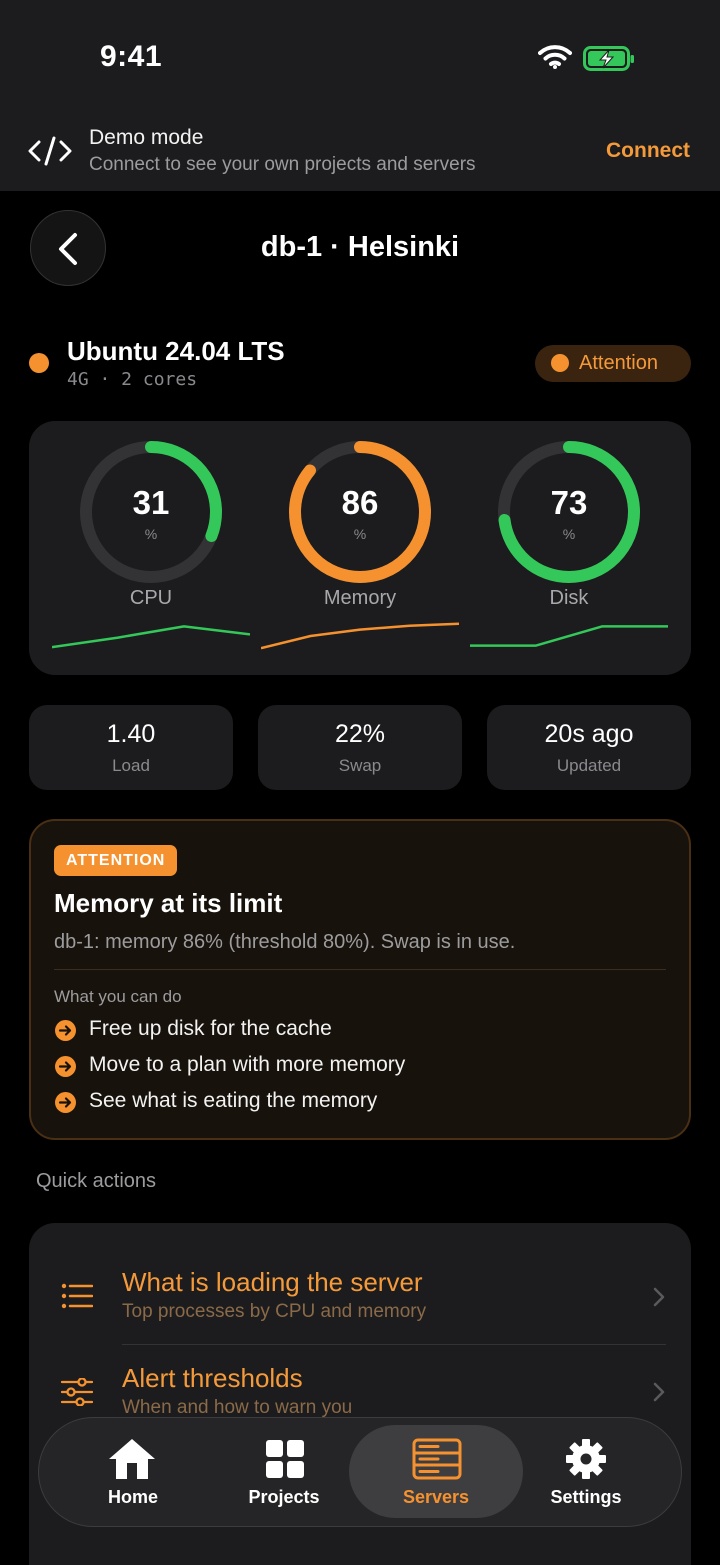  I want to click on sliders-icon, so click(77, 1392).